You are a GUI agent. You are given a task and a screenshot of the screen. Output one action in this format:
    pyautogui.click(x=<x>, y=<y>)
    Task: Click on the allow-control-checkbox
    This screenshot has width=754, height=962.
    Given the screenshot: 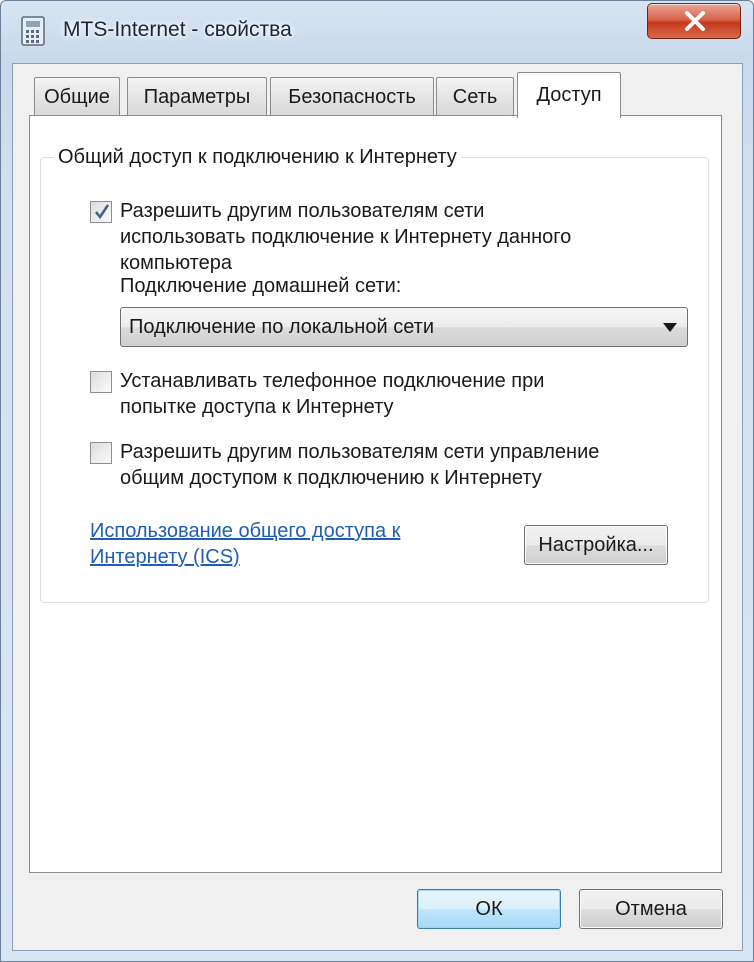 What is the action you would take?
    pyautogui.click(x=101, y=453)
    